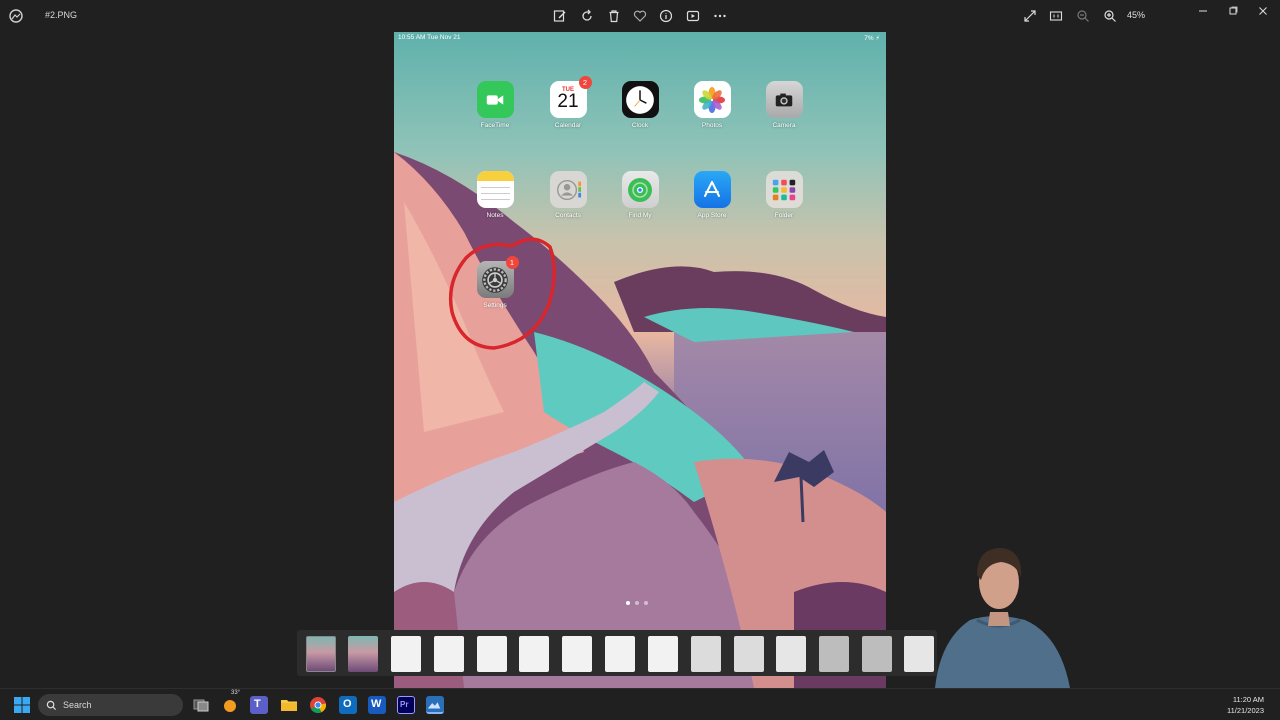 This screenshot has height=720, width=1280. Describe the element at coordinates (318, 705) in the screenshot. I see `chrome-icon` at that location.